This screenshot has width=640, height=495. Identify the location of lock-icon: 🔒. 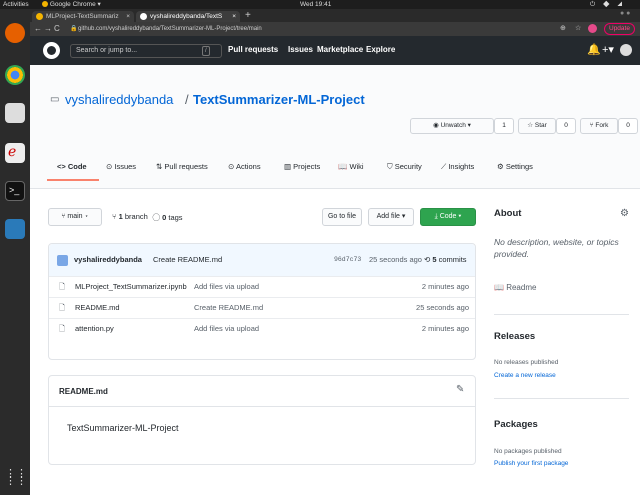
(74, 29).